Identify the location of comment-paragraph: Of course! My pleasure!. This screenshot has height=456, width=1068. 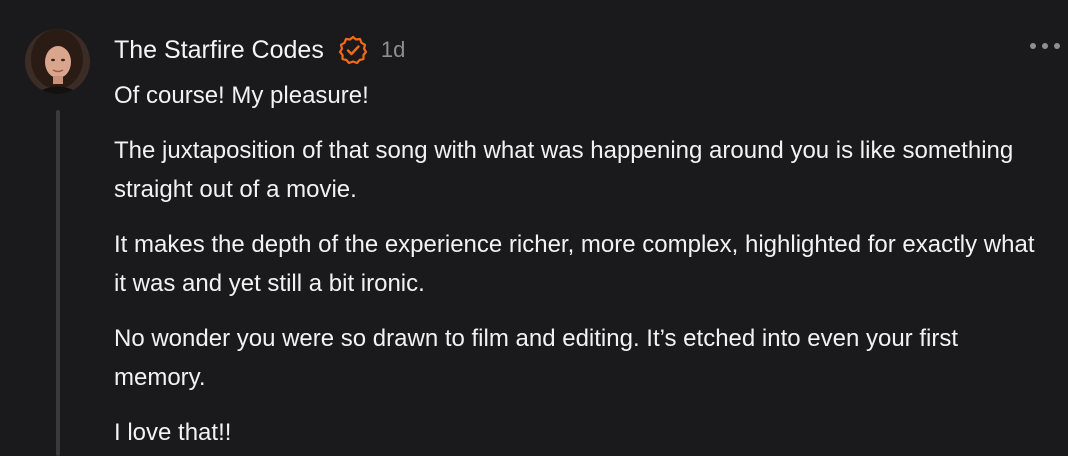
(241, 95).